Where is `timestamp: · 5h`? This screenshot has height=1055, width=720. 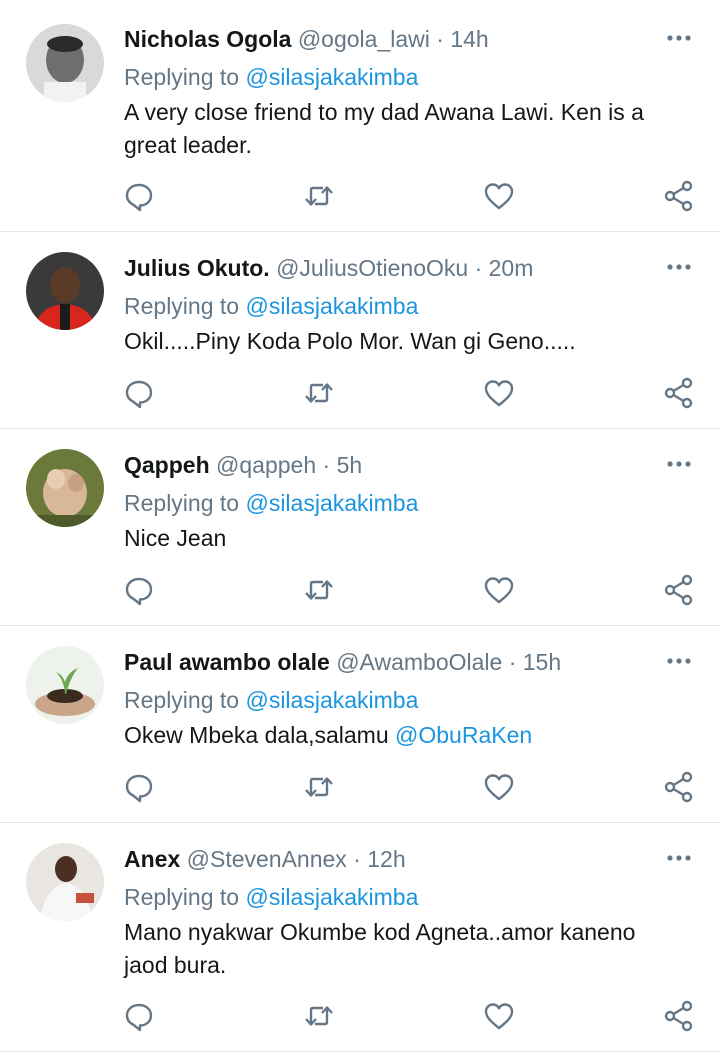
timestamp: · 5h is located at coordinates (343, 465).